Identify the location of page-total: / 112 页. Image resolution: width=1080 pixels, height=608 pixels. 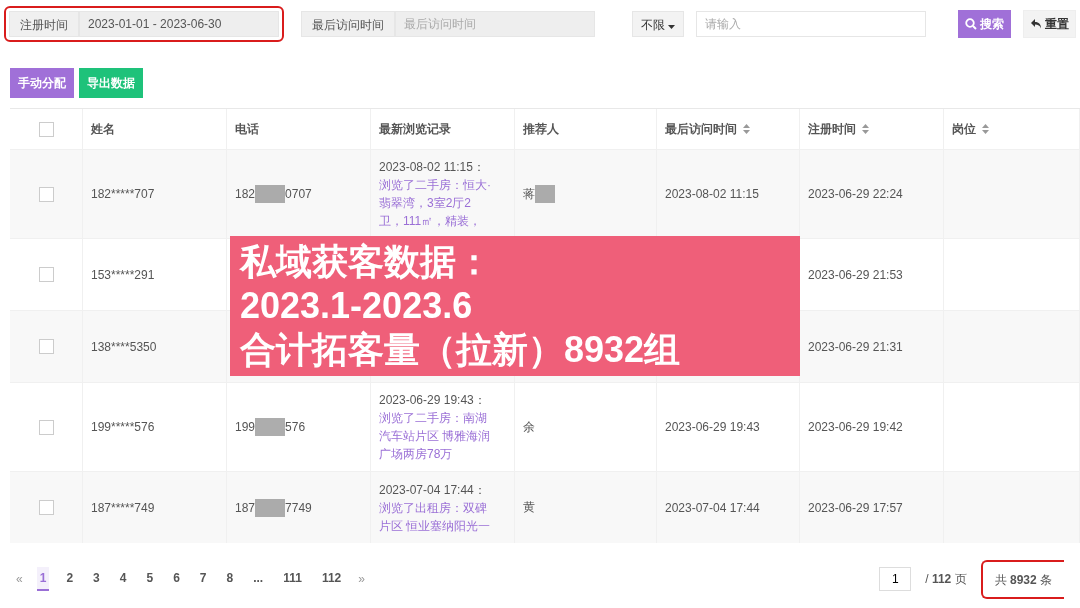
(946, 579).